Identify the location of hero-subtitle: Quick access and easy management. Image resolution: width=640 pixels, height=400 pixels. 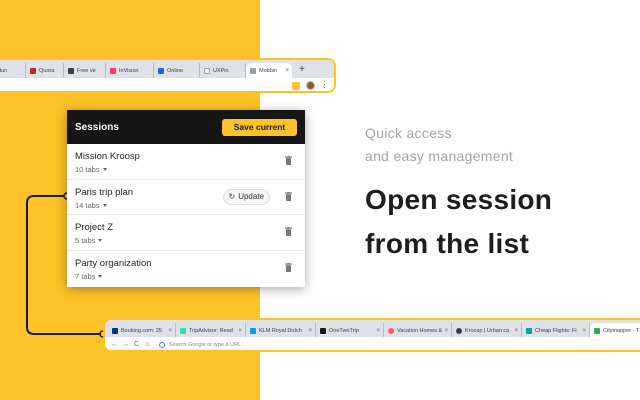
(439, 145).